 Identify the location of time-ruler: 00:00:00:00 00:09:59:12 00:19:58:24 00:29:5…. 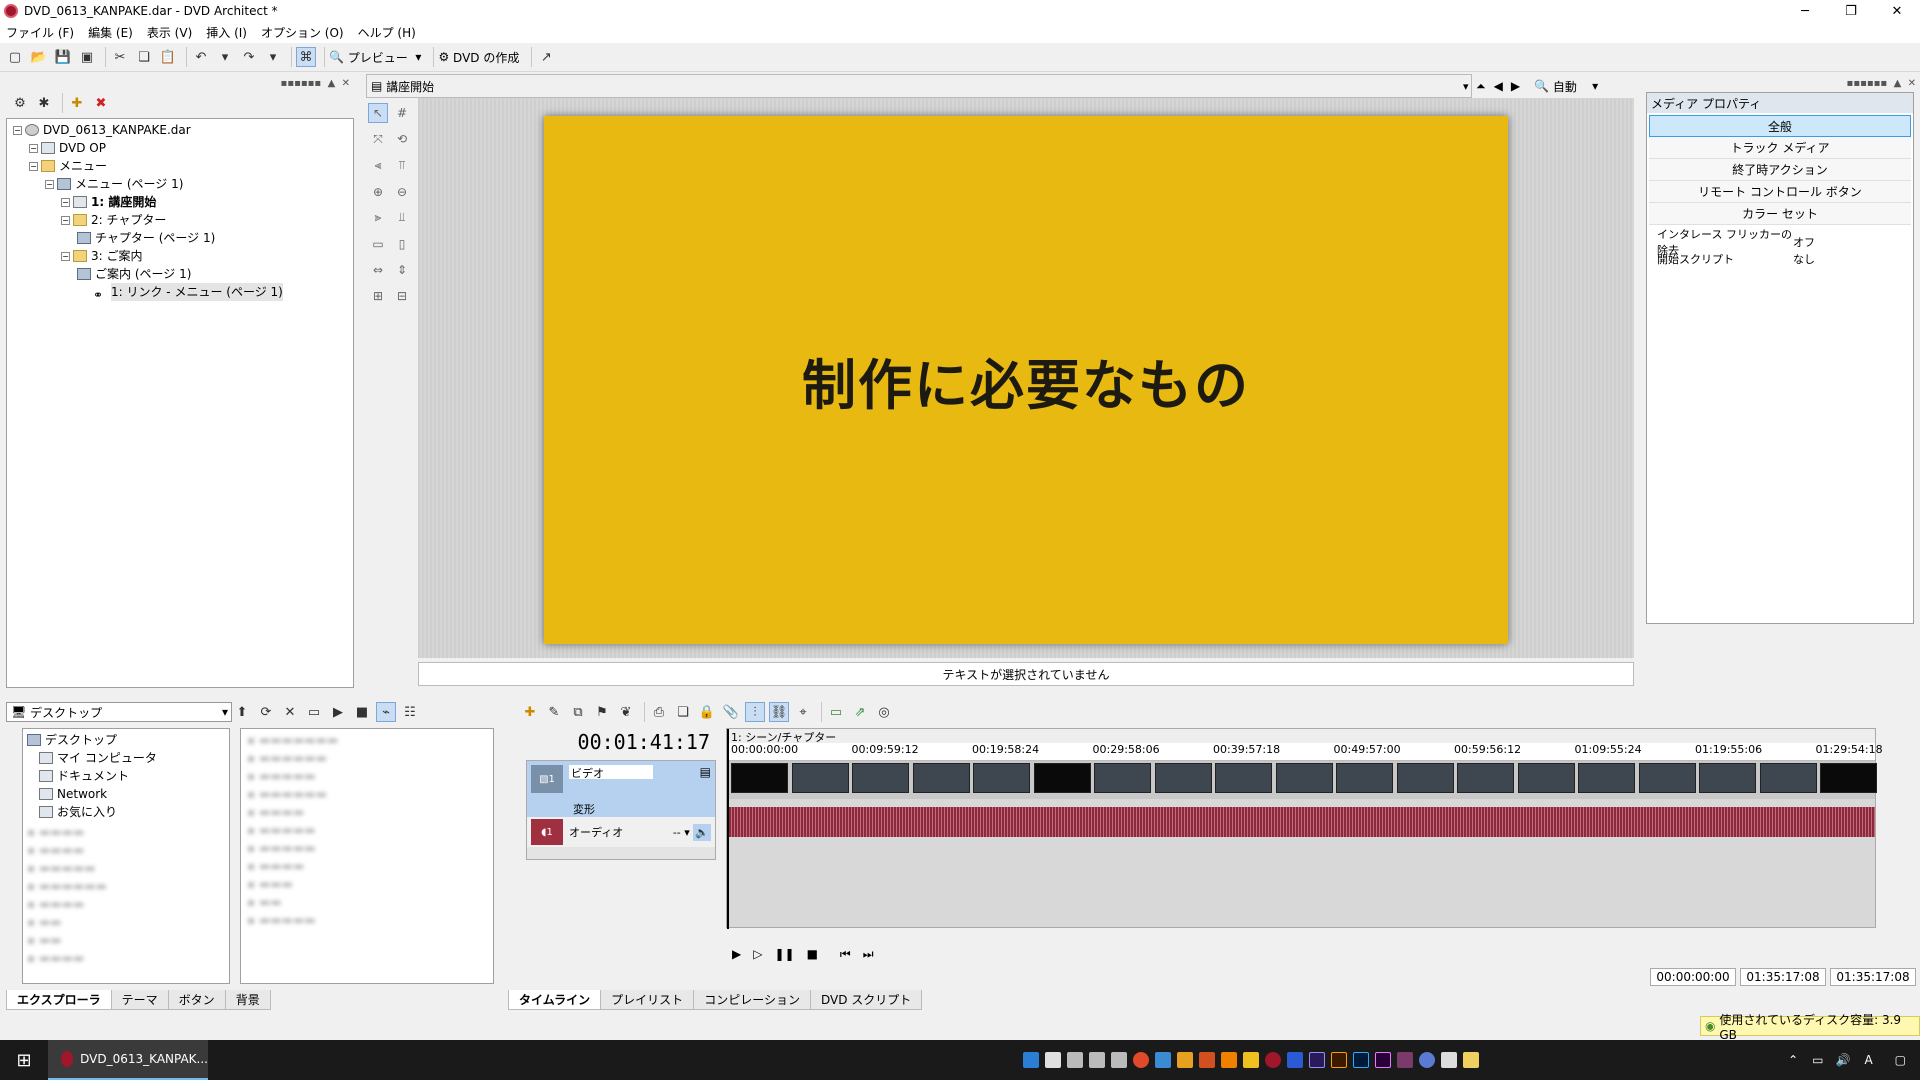
(1305, 752).